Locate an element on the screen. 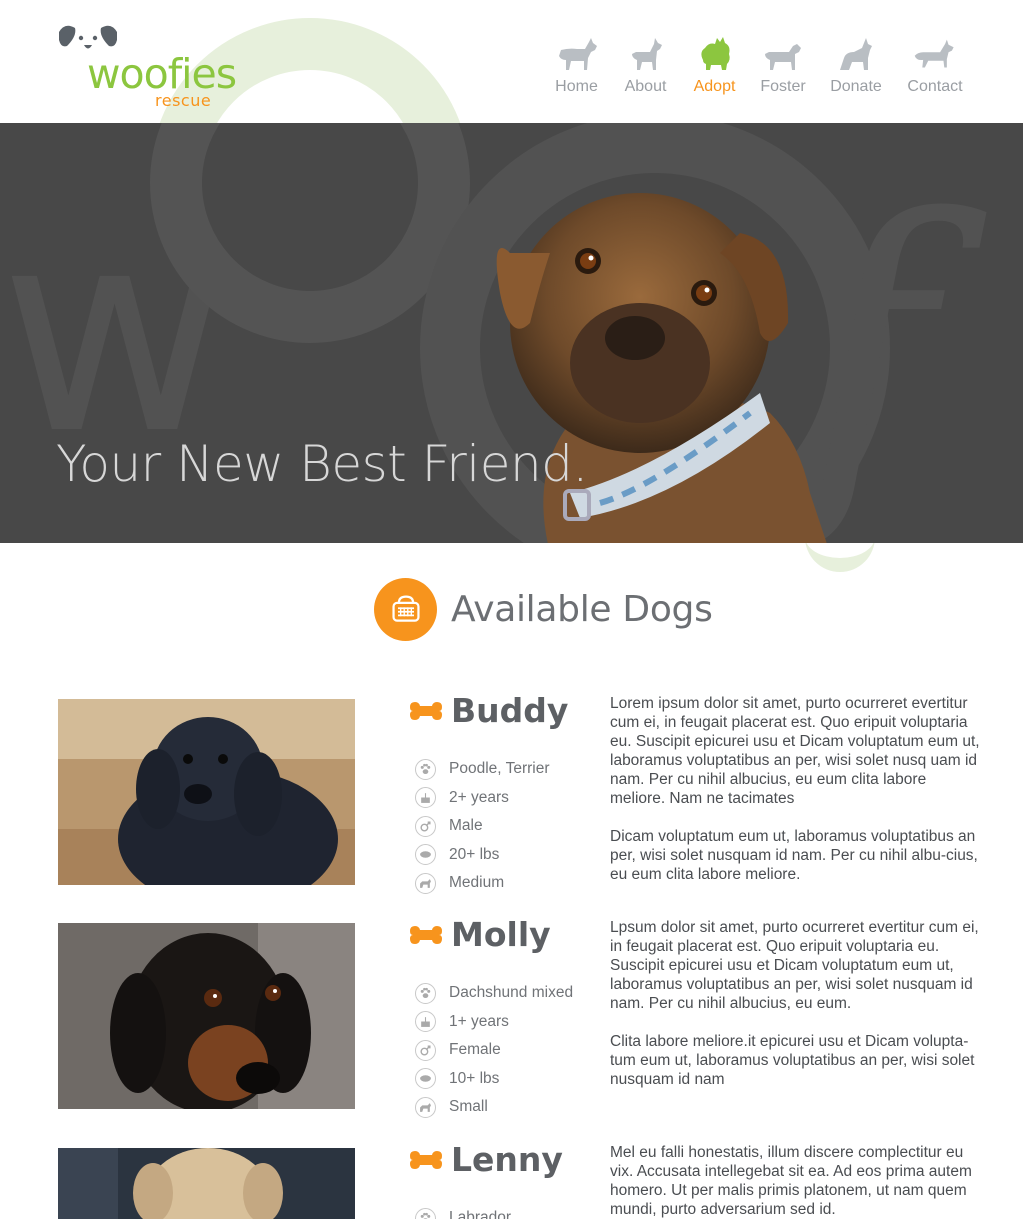  main-nav: Home About Adopt Foster Donate Contact is located at coordinates (758, 65).